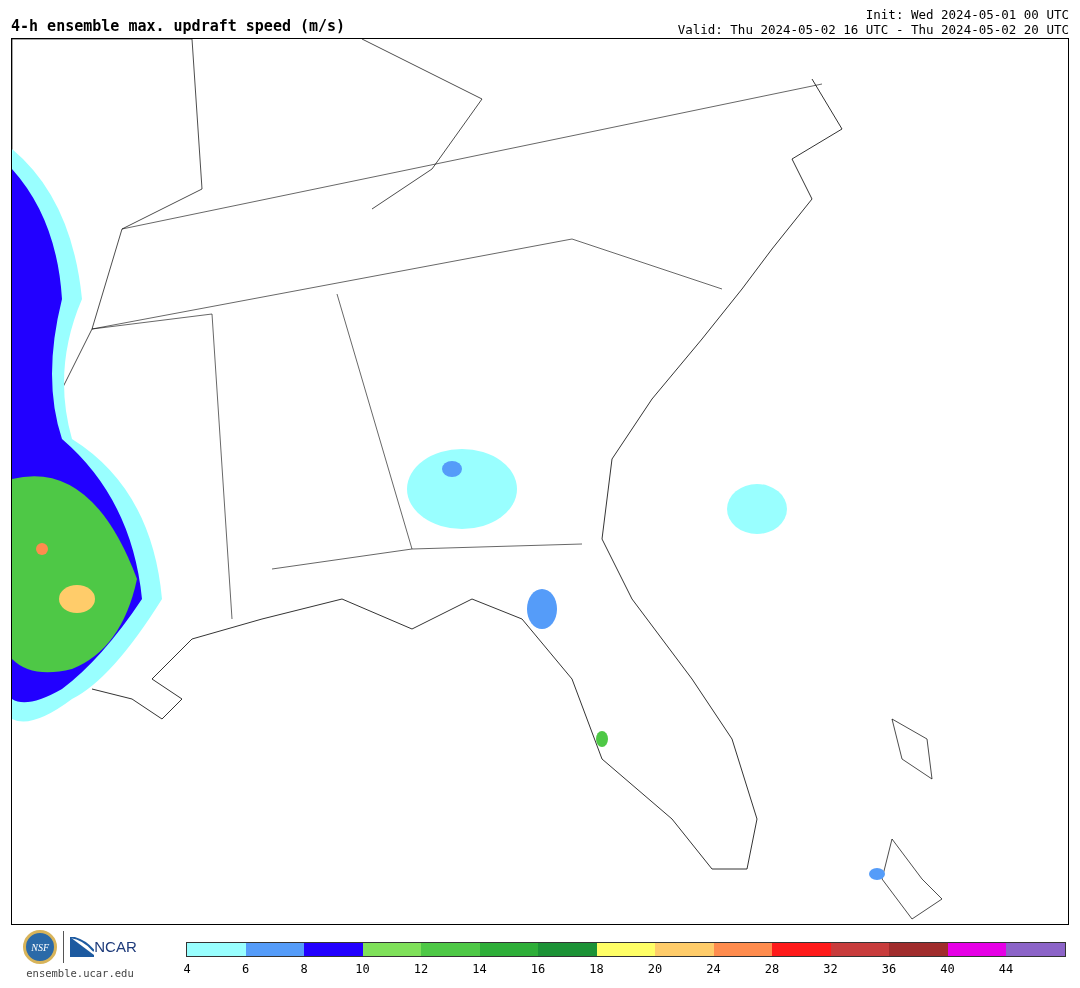 This screenshot has width=1080, height=988. Describe the element at coordinates (713, 969) in the screenshot. I see `colorbar-tick-label: 24` at that location.